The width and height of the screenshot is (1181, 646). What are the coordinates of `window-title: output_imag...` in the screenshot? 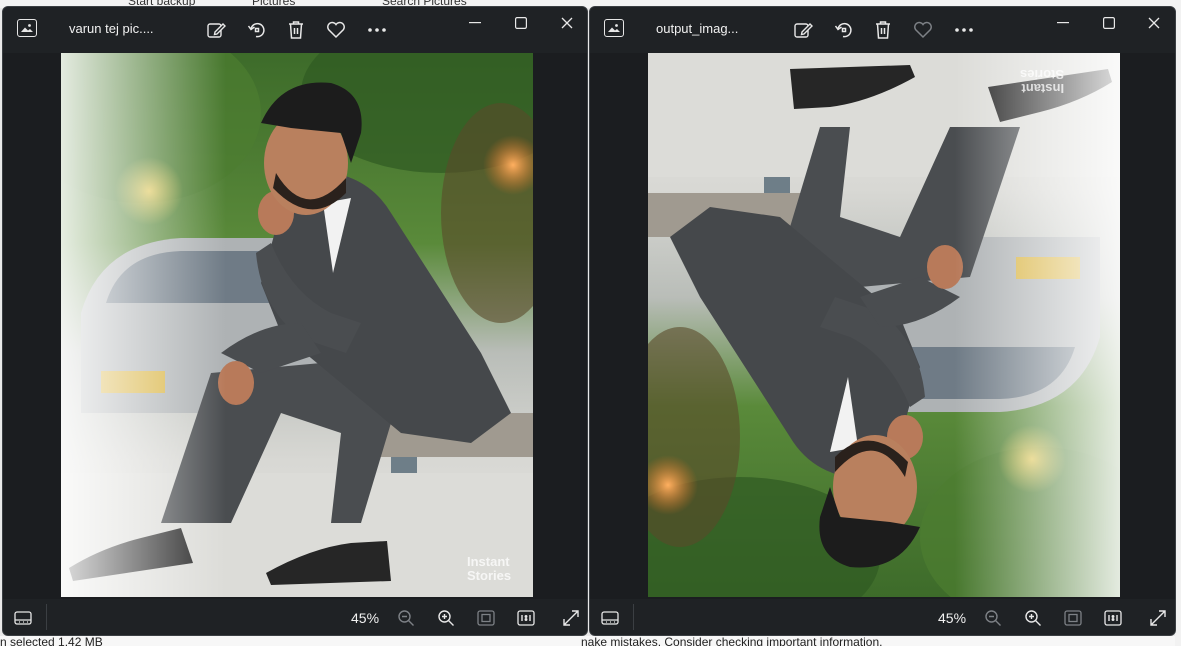 It's located at (697, 28).